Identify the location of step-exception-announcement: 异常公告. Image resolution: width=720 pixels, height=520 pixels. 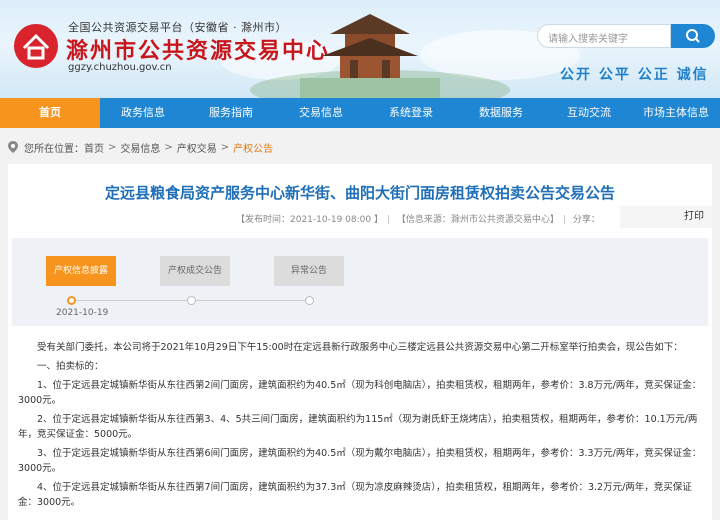
(309, 271).